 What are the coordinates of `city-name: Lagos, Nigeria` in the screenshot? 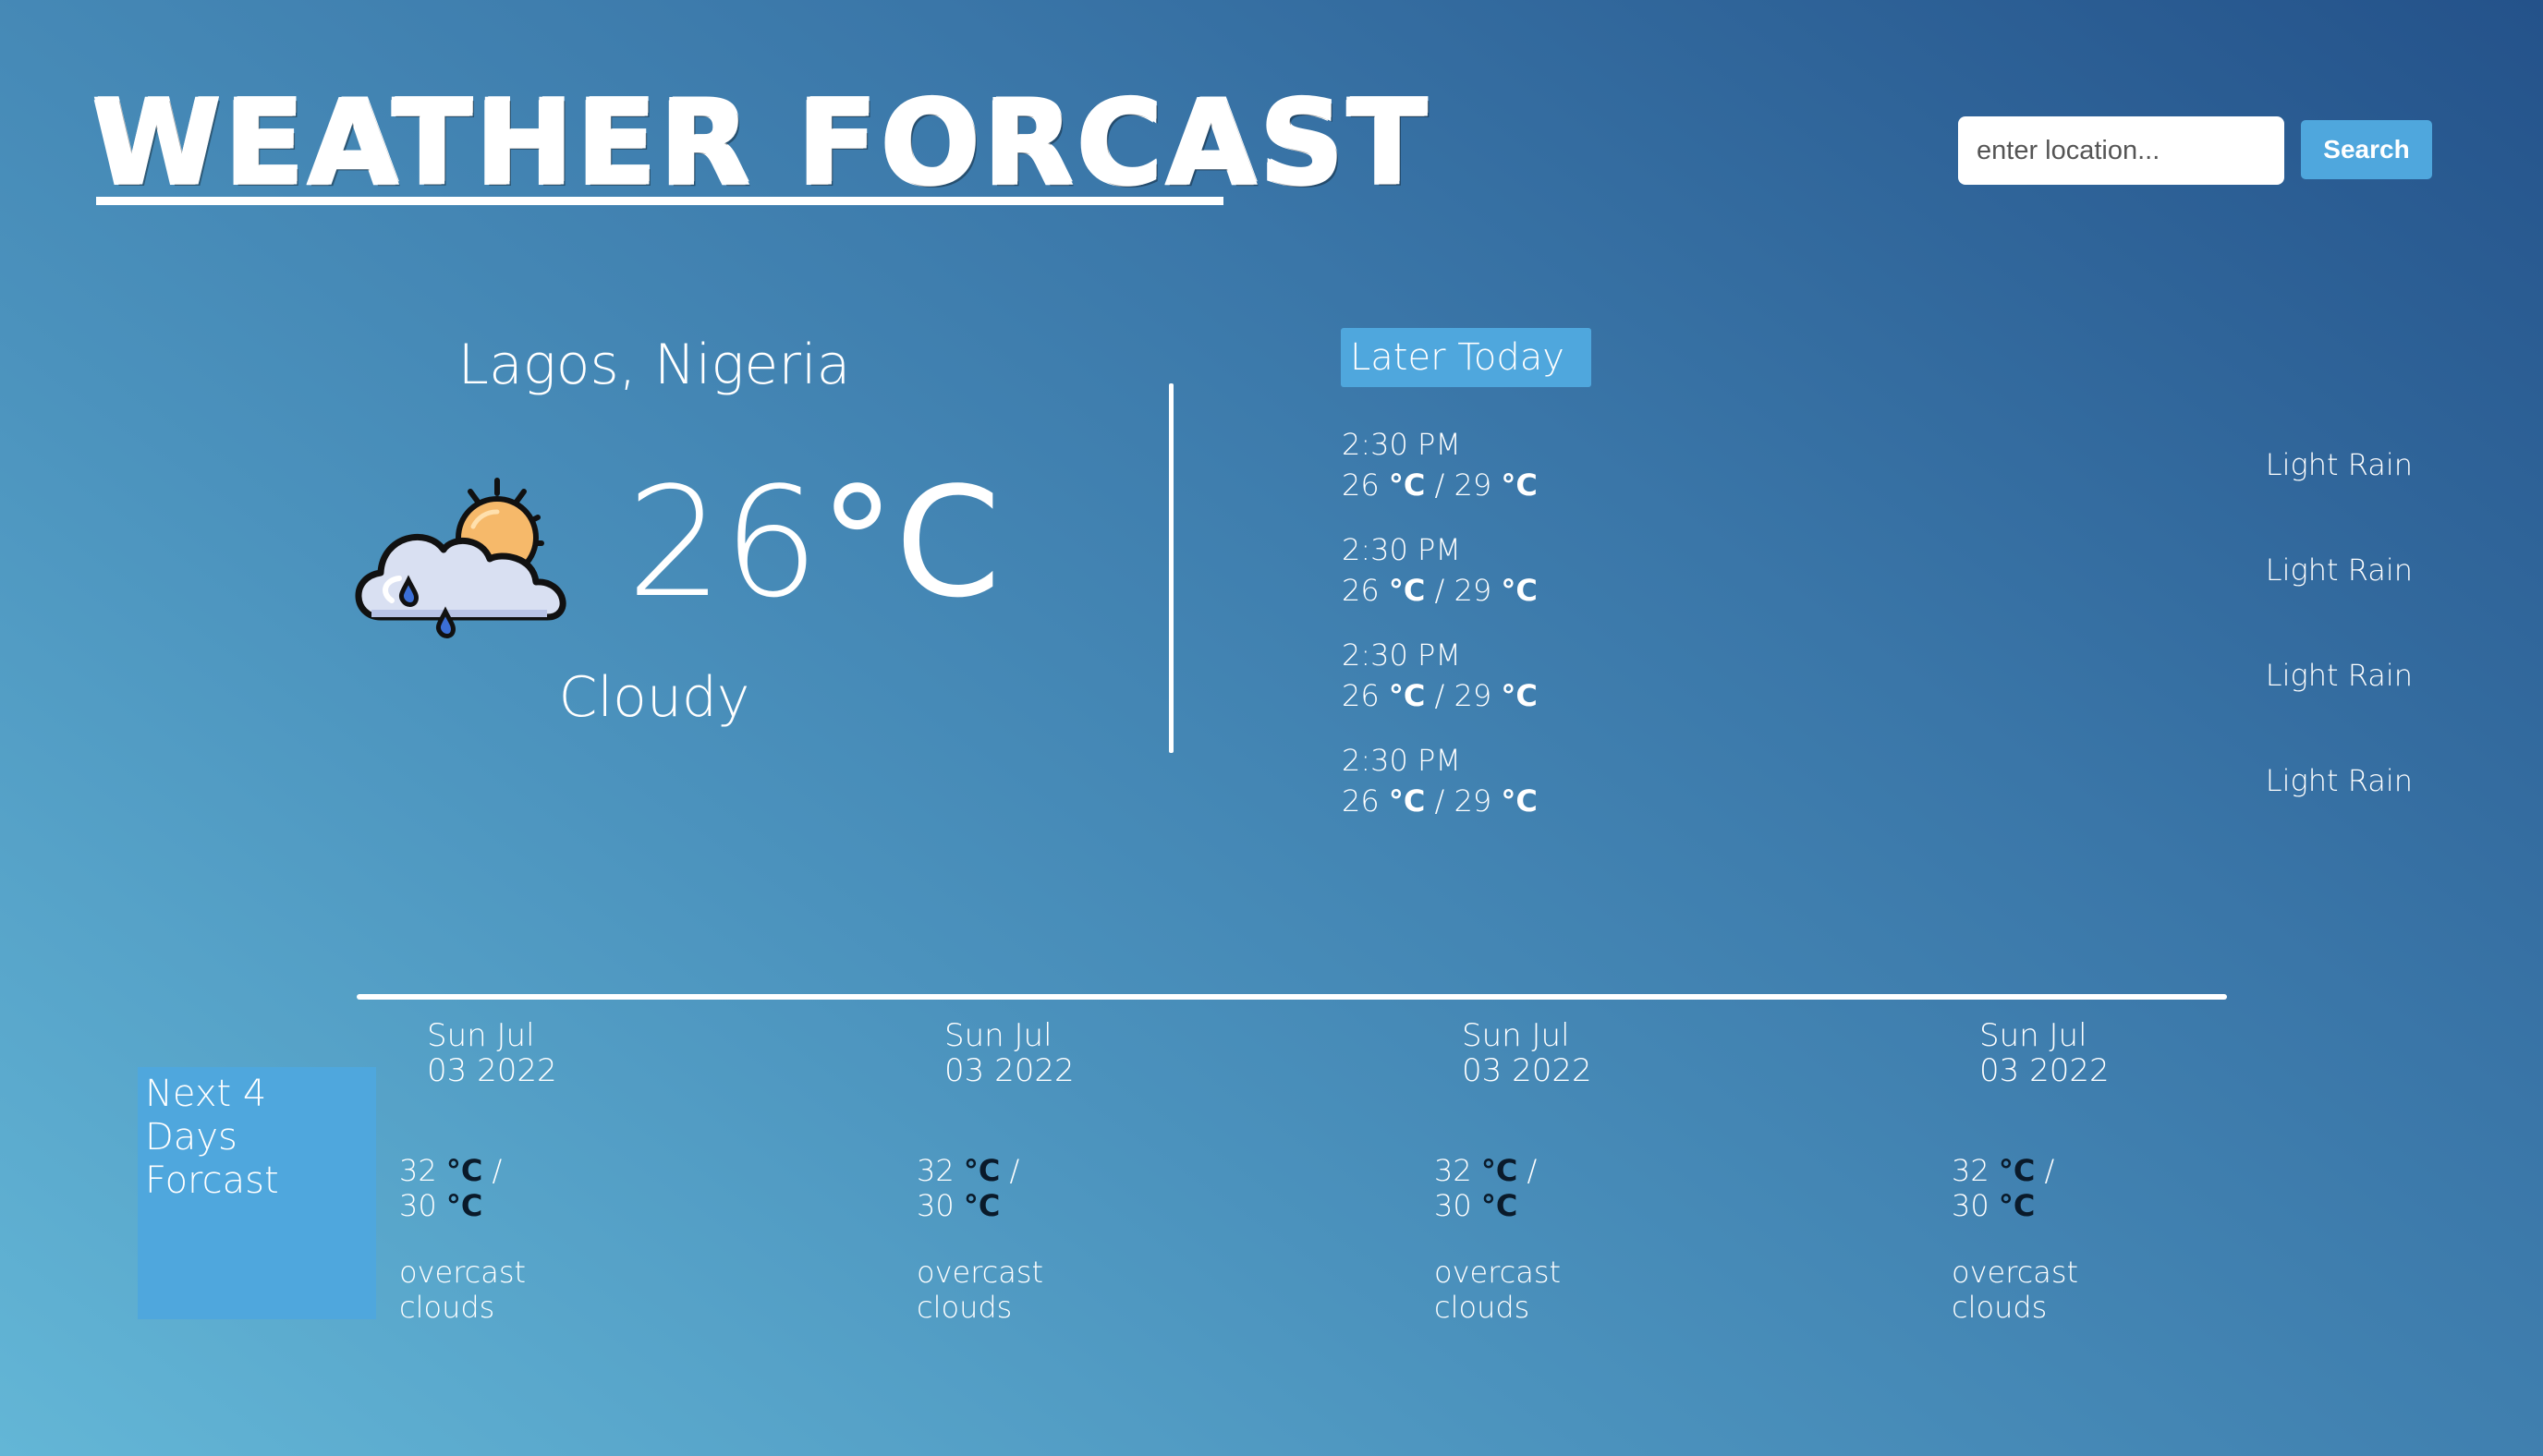 It's located at (654, 365).